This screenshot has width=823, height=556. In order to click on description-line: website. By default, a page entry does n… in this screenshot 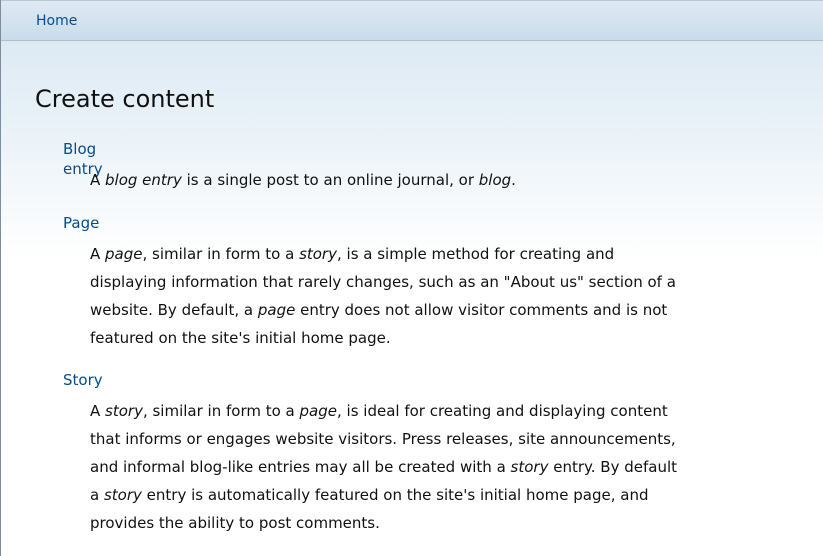, I will do `click(379, 310)`.